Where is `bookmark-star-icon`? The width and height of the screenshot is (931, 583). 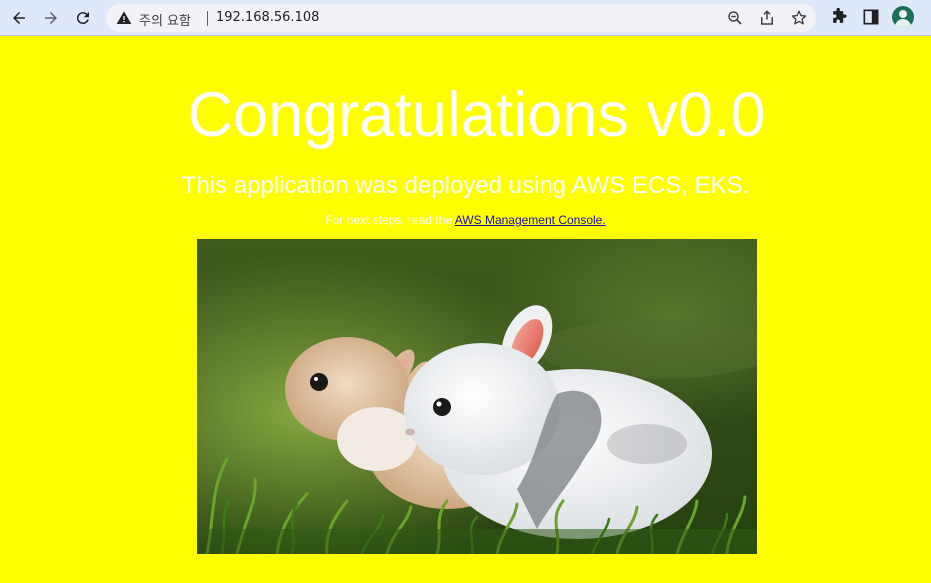 bookmark-star-icon is located at coordinates (799, 18).